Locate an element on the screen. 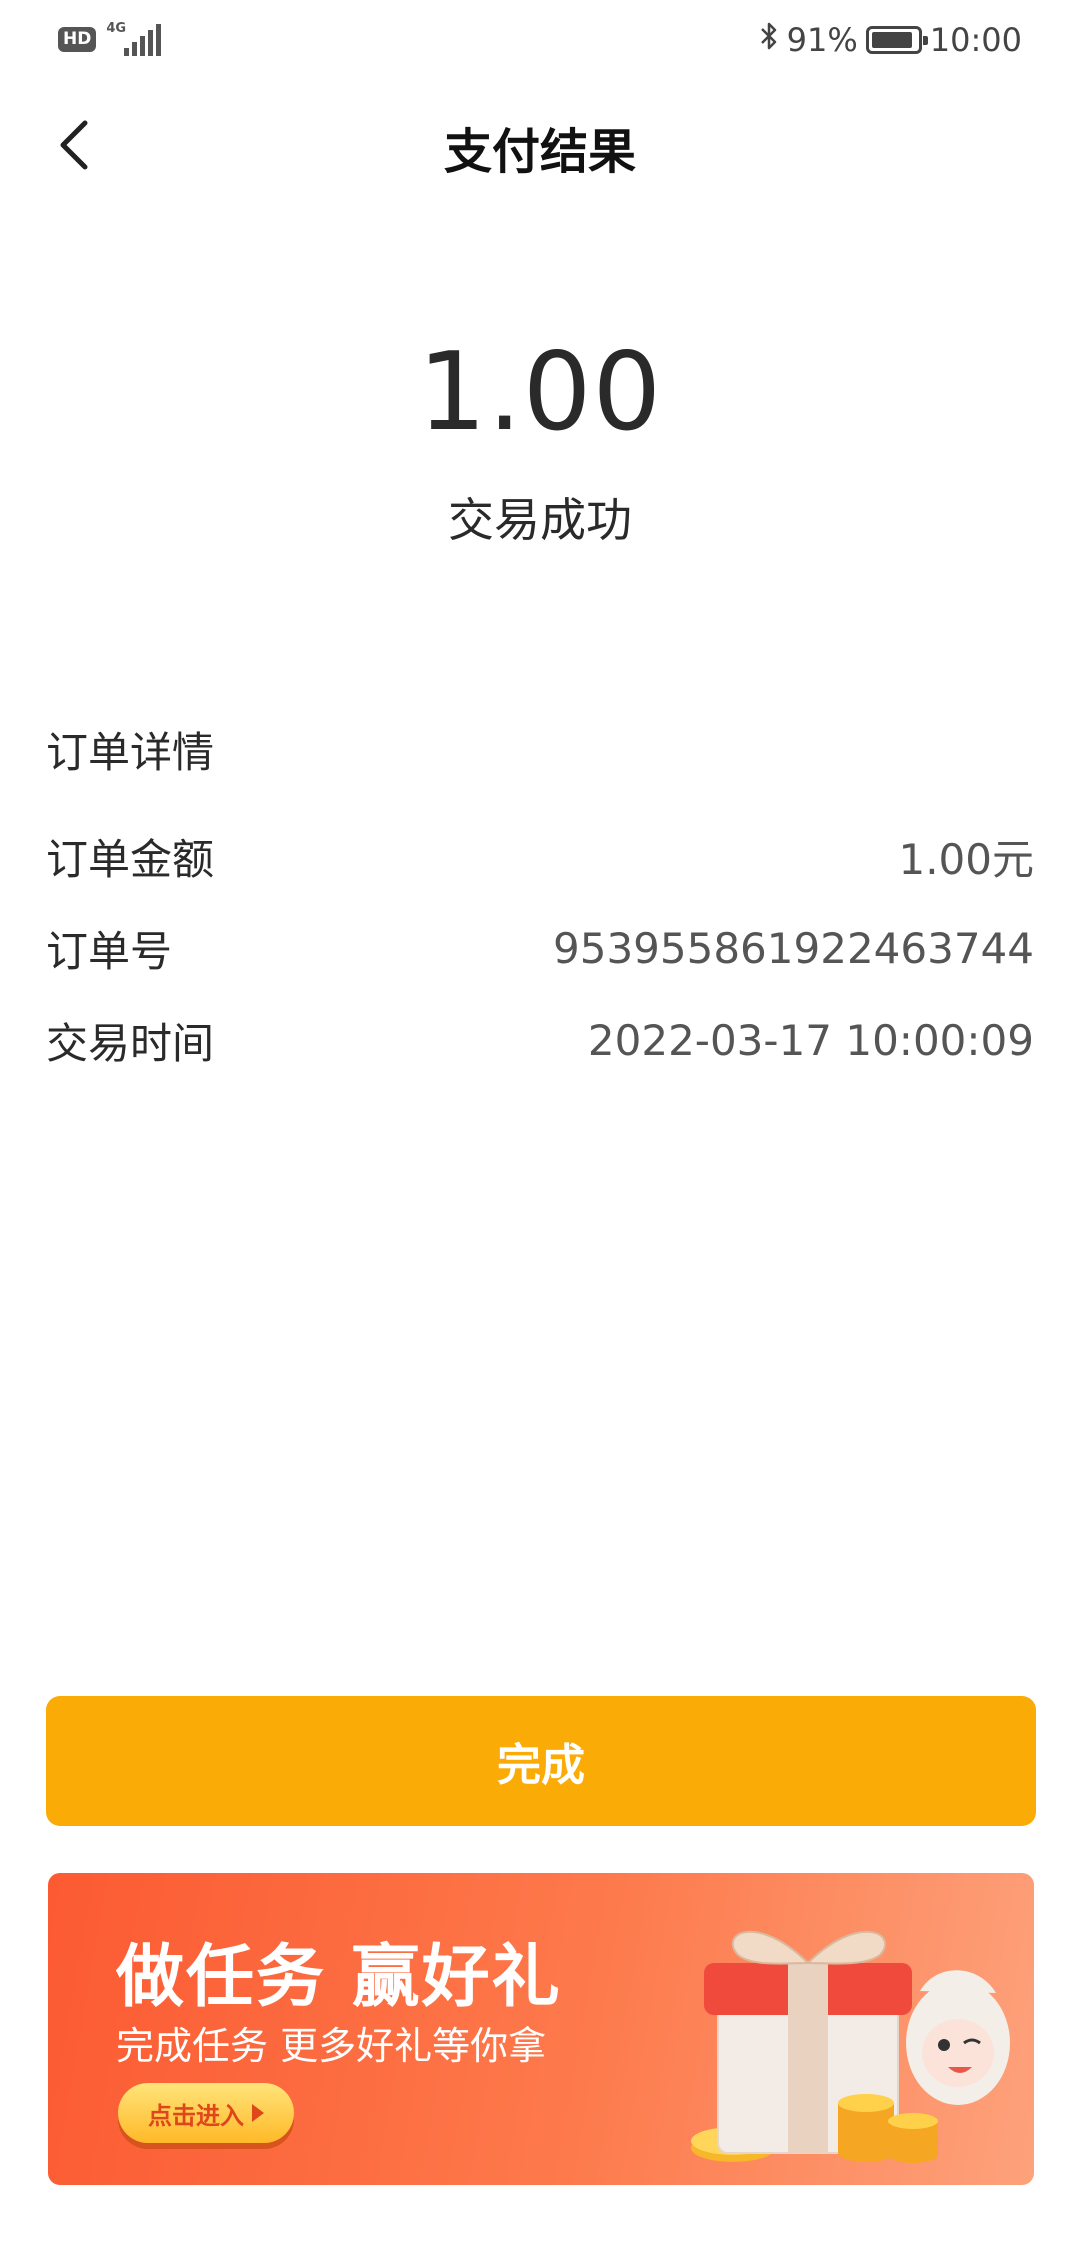 The image size is (1080, 2244). order-details-heading: 订单详情 is located at coordinates (130, 752).